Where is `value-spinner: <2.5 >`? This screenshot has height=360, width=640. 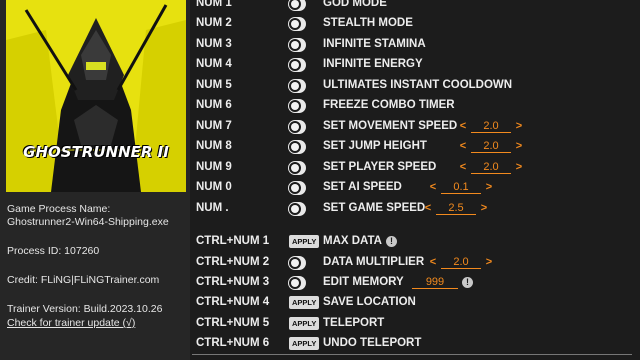
value-spinner: <2.5 > is located at coordinates (456, 208).